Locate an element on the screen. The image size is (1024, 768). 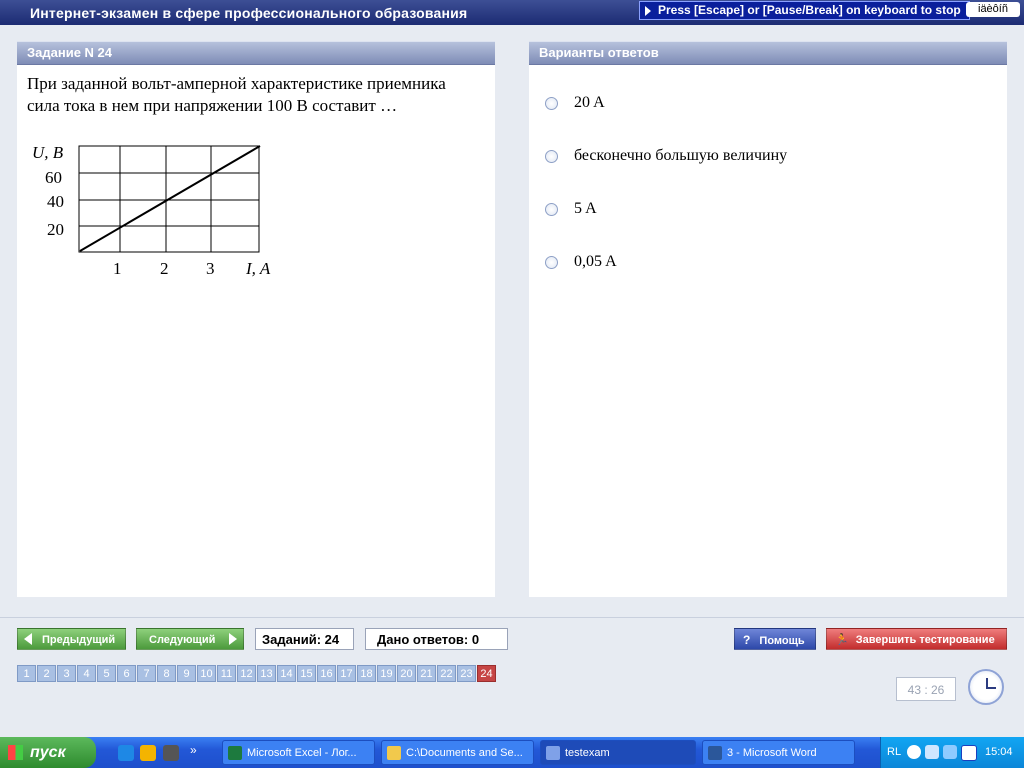
ie-icon is located at coordinates (126, 753).